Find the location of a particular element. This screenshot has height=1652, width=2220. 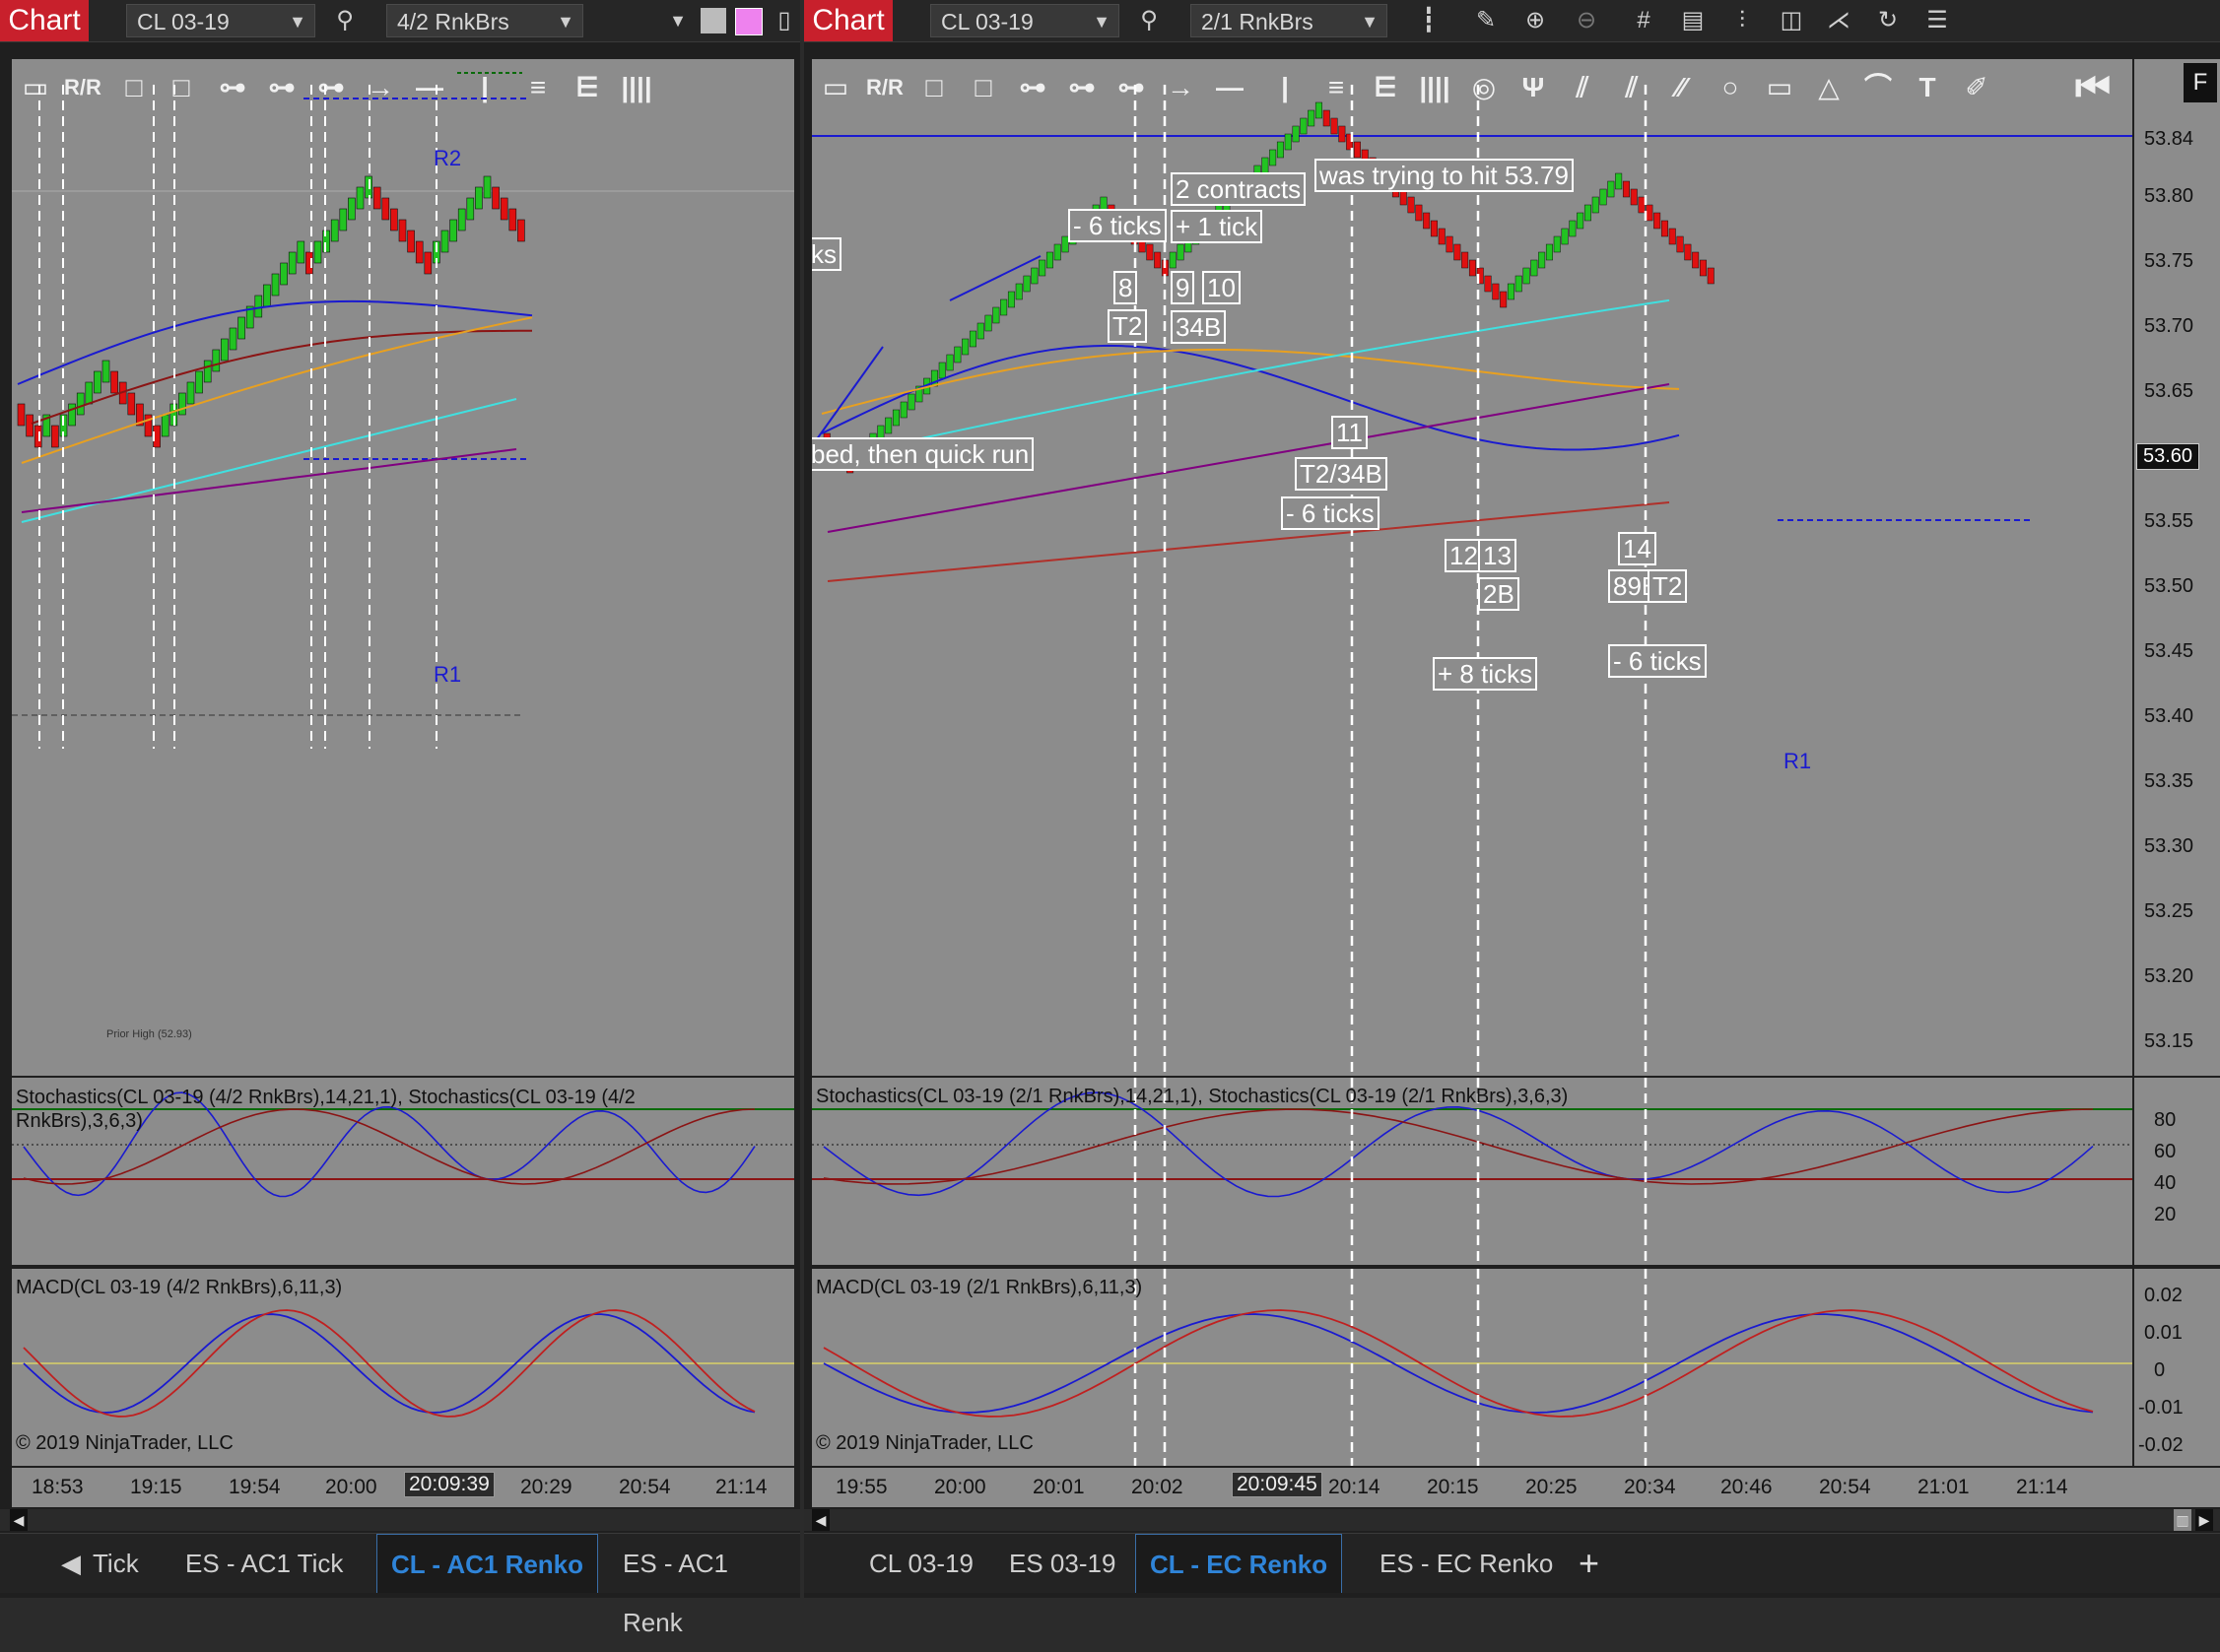

tab-tick: Tick is located at coordinates (116, 1563).